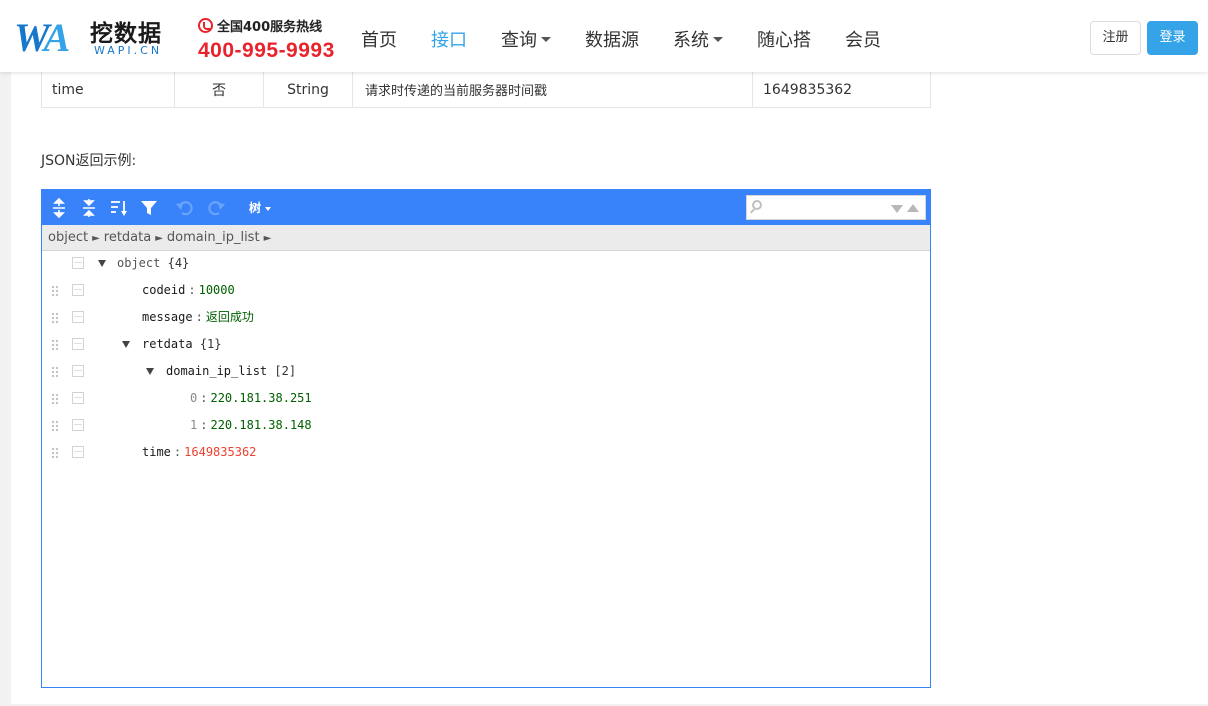 The width and height of the screenshot is (1208, 706). What do you see at coordinates (784, 36) in the screenshot?
I see `nav-item-builder: 随心搭` at bounding box center [784, 36].